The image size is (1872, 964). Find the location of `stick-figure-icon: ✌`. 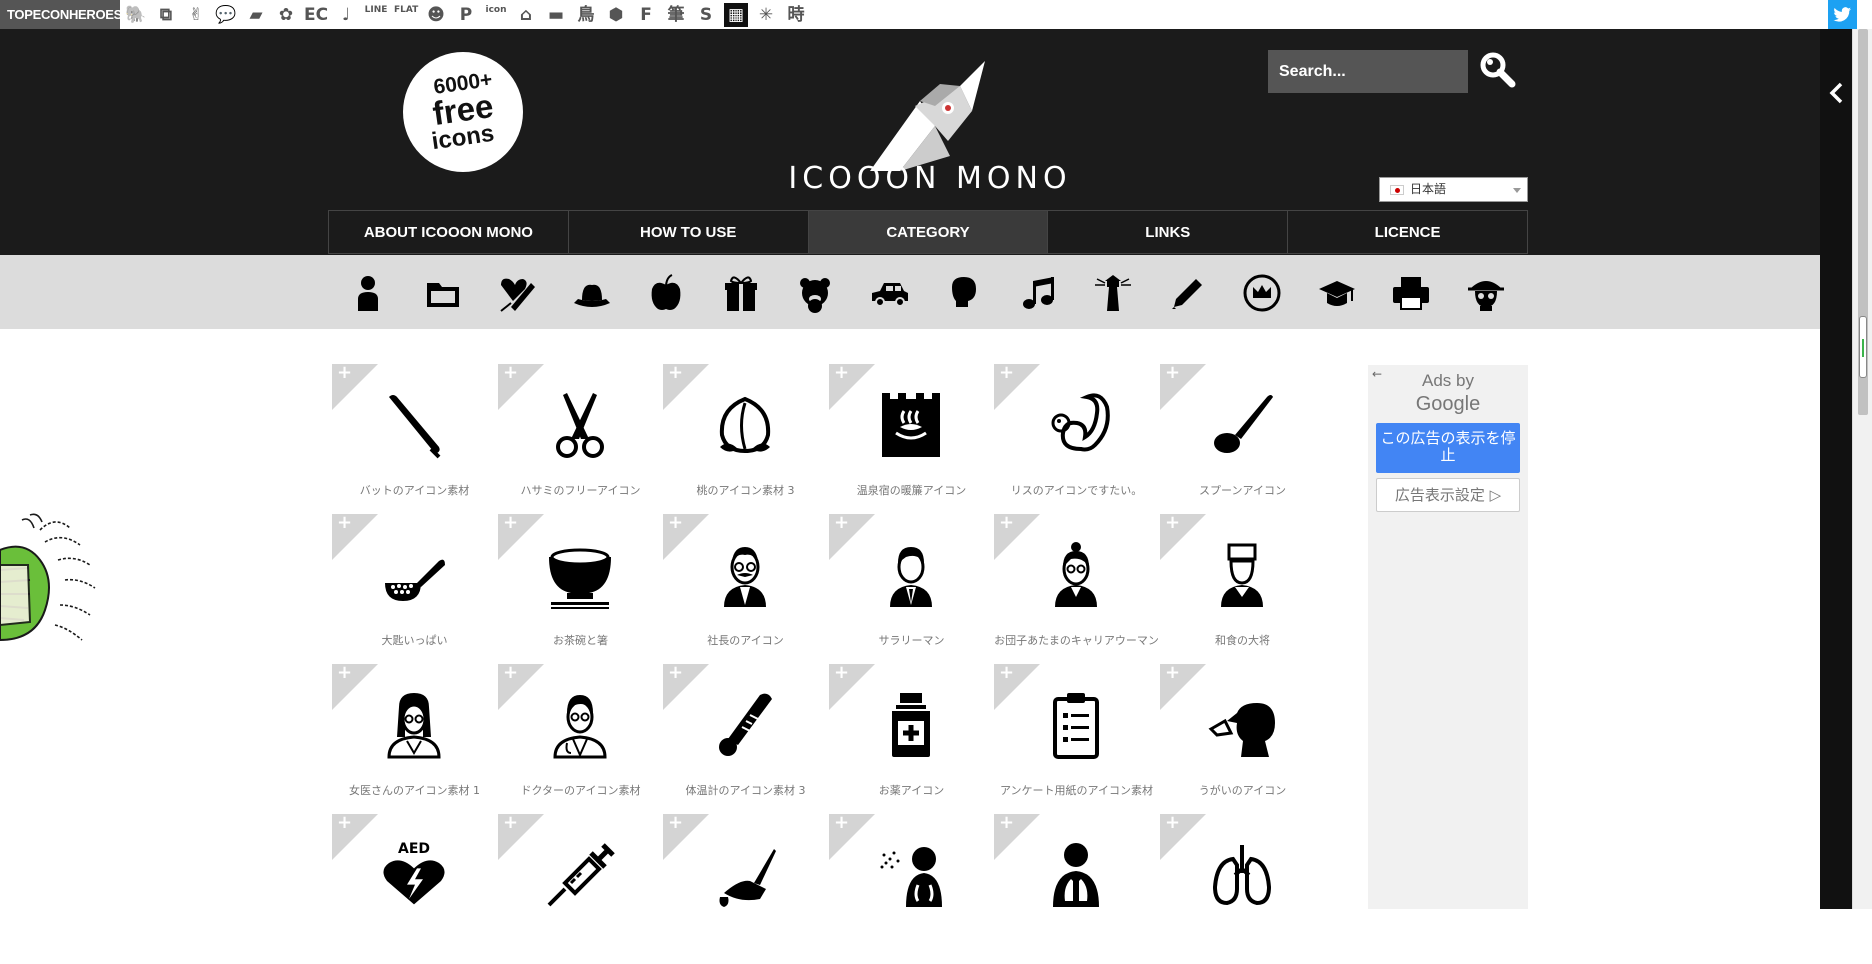

stick-figure-icon: ✌ is located at coordinates (196, 15).